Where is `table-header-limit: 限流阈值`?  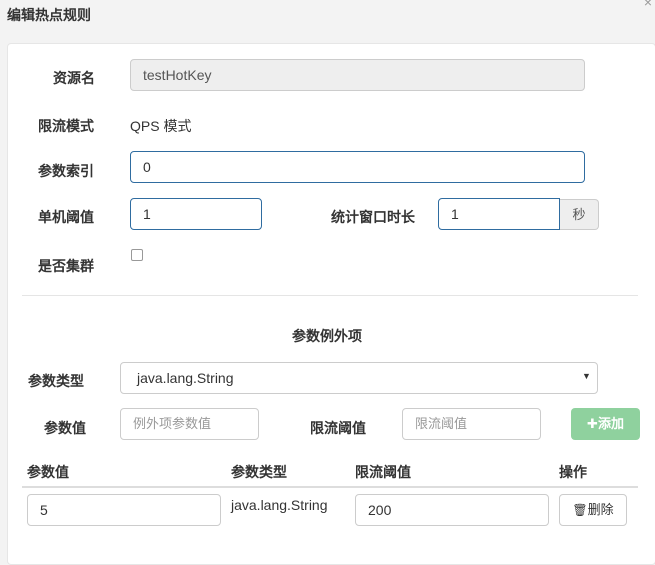
table-header-limit: 限流阈值 is located at coordinates (383, 472).